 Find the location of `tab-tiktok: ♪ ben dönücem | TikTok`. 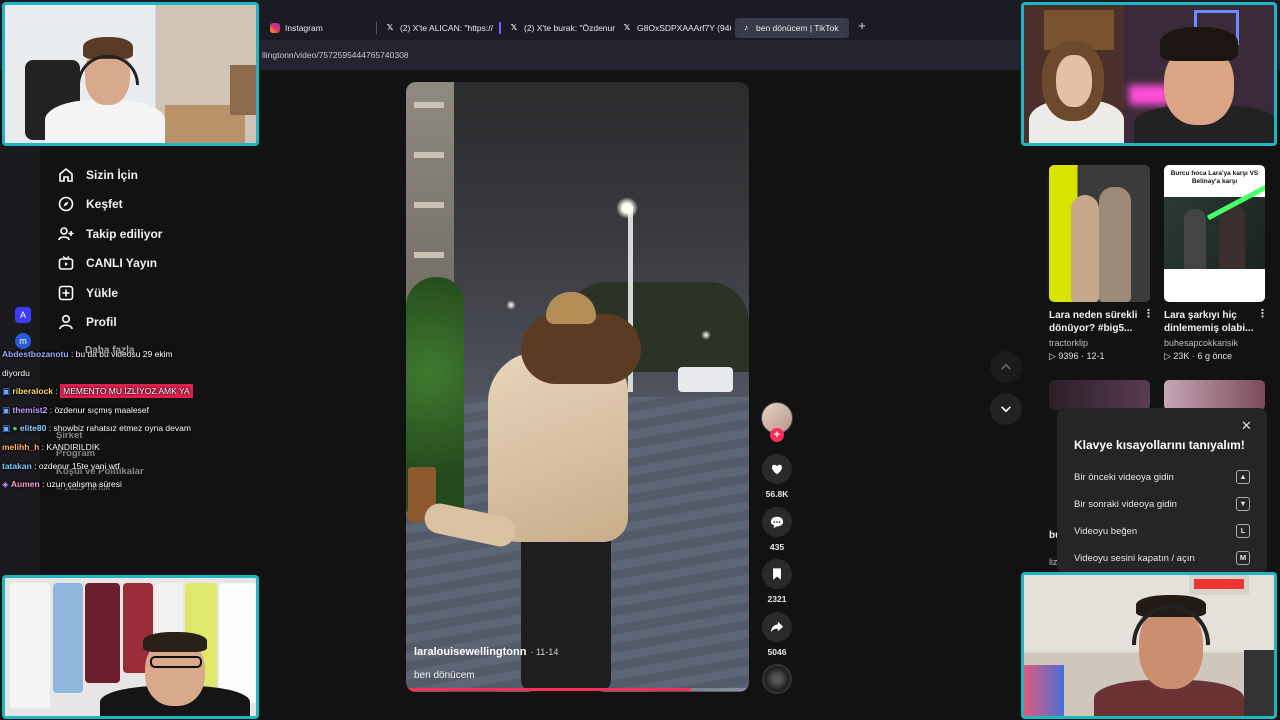

tab-tiktok: ♪ ben dönücem | TikTok is located at coordinates (792, 28).